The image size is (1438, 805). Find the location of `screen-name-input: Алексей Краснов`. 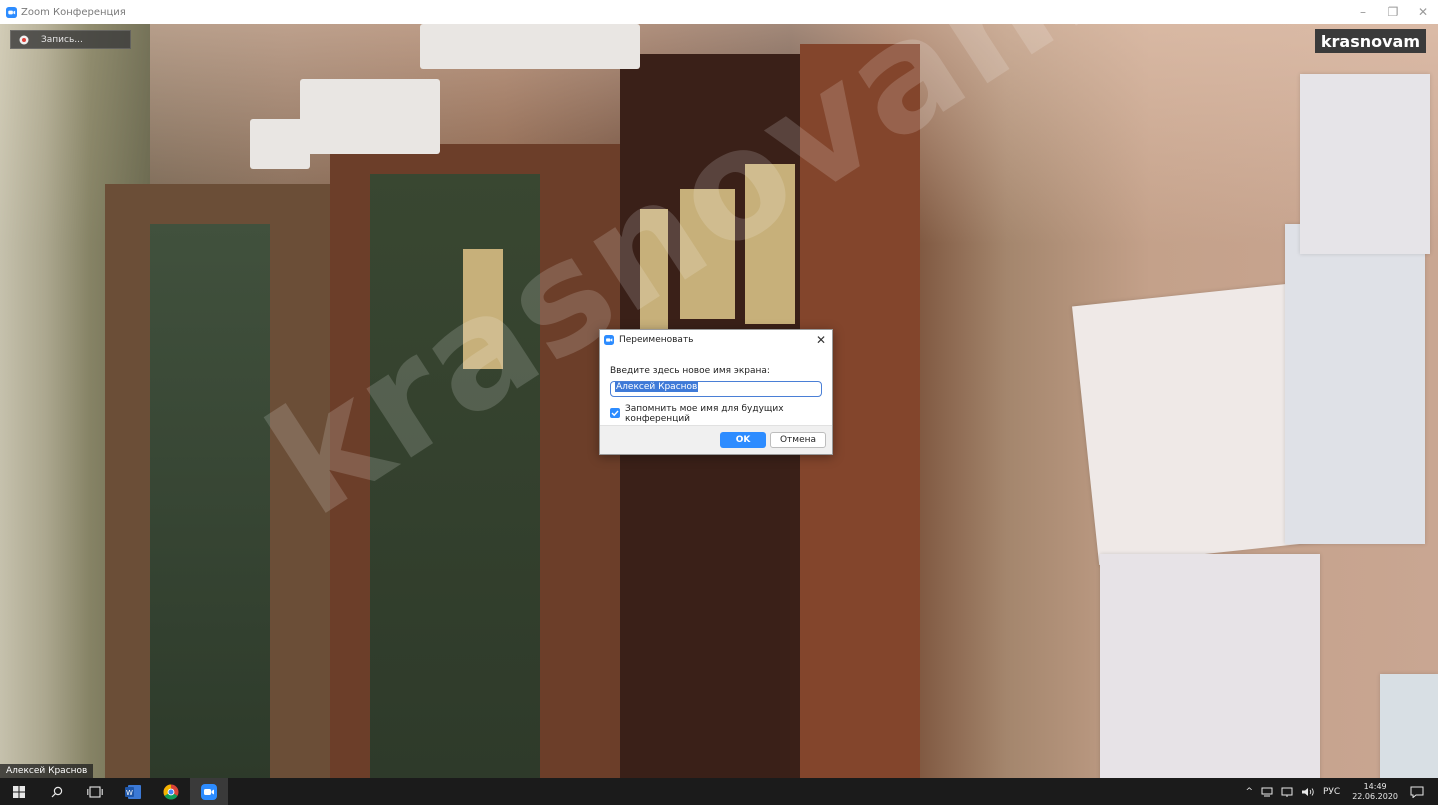

screen-name-input: Алексей Краснов is located at coordinates (716, 389).